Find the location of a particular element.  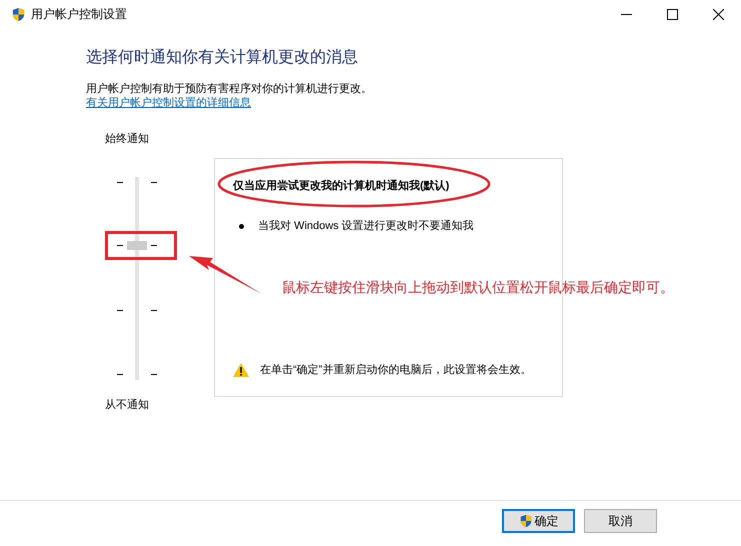

annotation-rectangle is located at coordinates (141, 245).